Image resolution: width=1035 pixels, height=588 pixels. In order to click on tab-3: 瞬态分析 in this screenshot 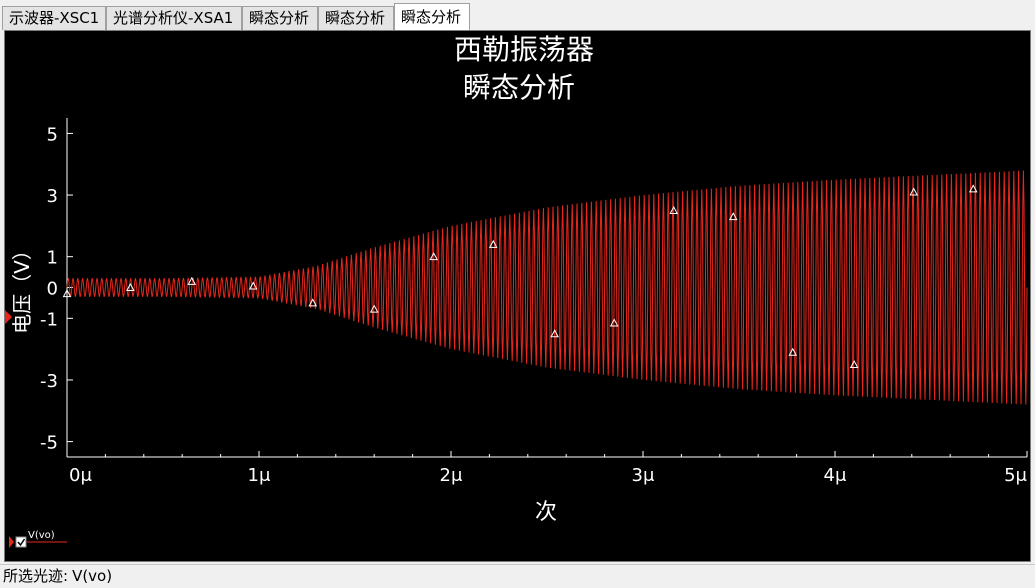, I will do `click(280, 18)`.